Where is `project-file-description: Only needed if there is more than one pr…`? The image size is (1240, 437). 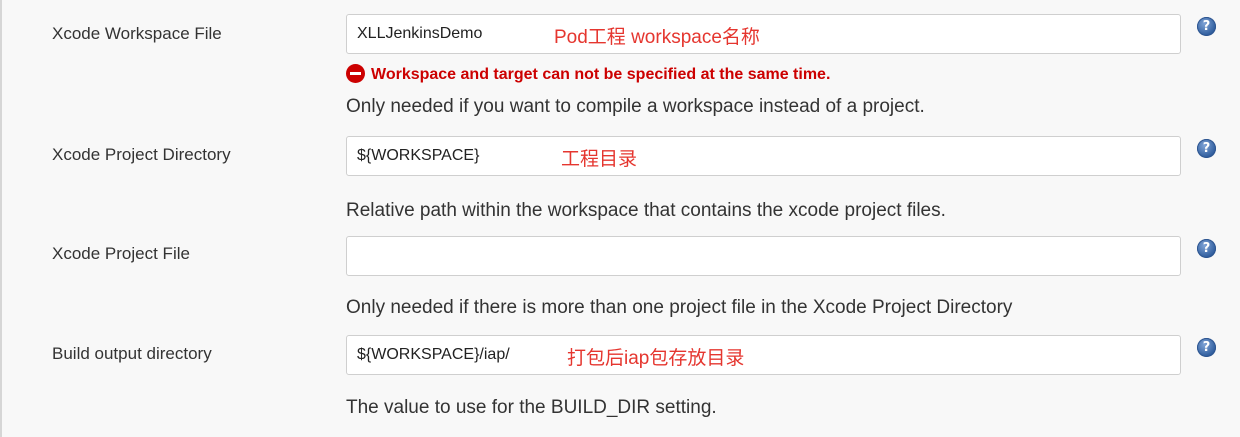
project-file-description: Only needed if there is more than one pr… is located at coordinates (679, 307).